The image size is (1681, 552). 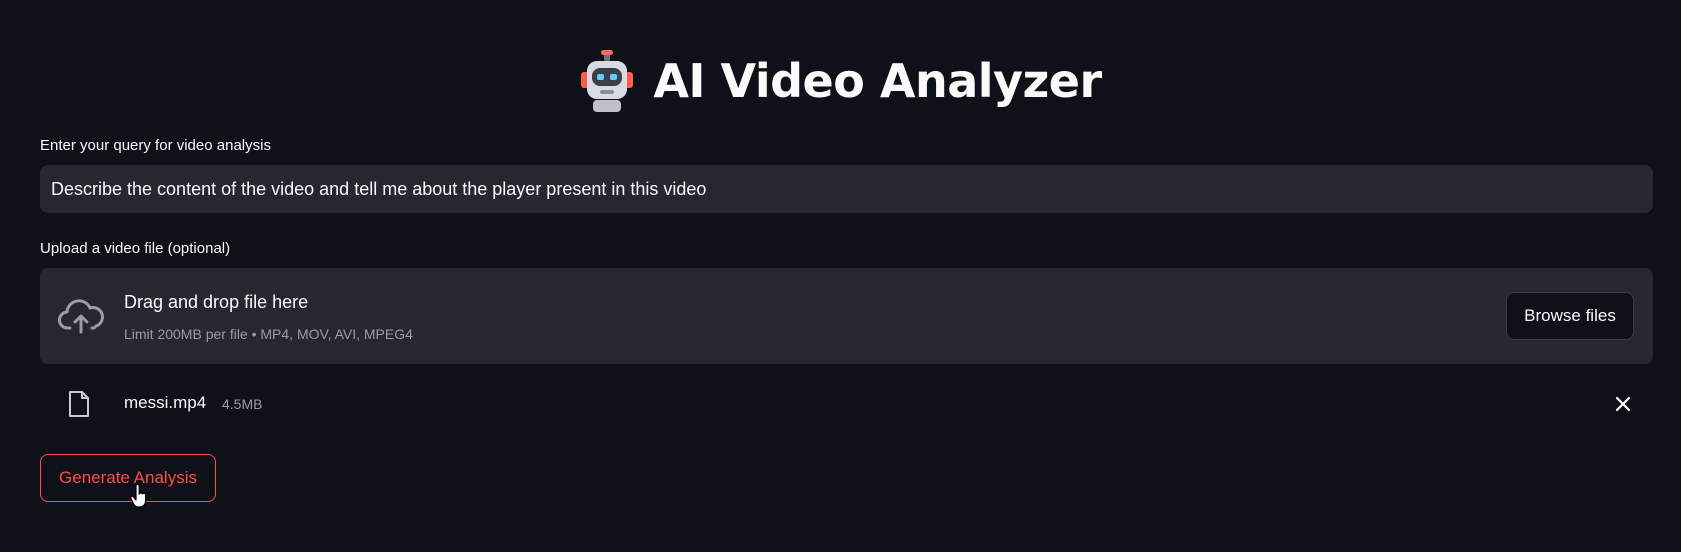 I want to click on remove-file-button, so click(x=1623, y=404).